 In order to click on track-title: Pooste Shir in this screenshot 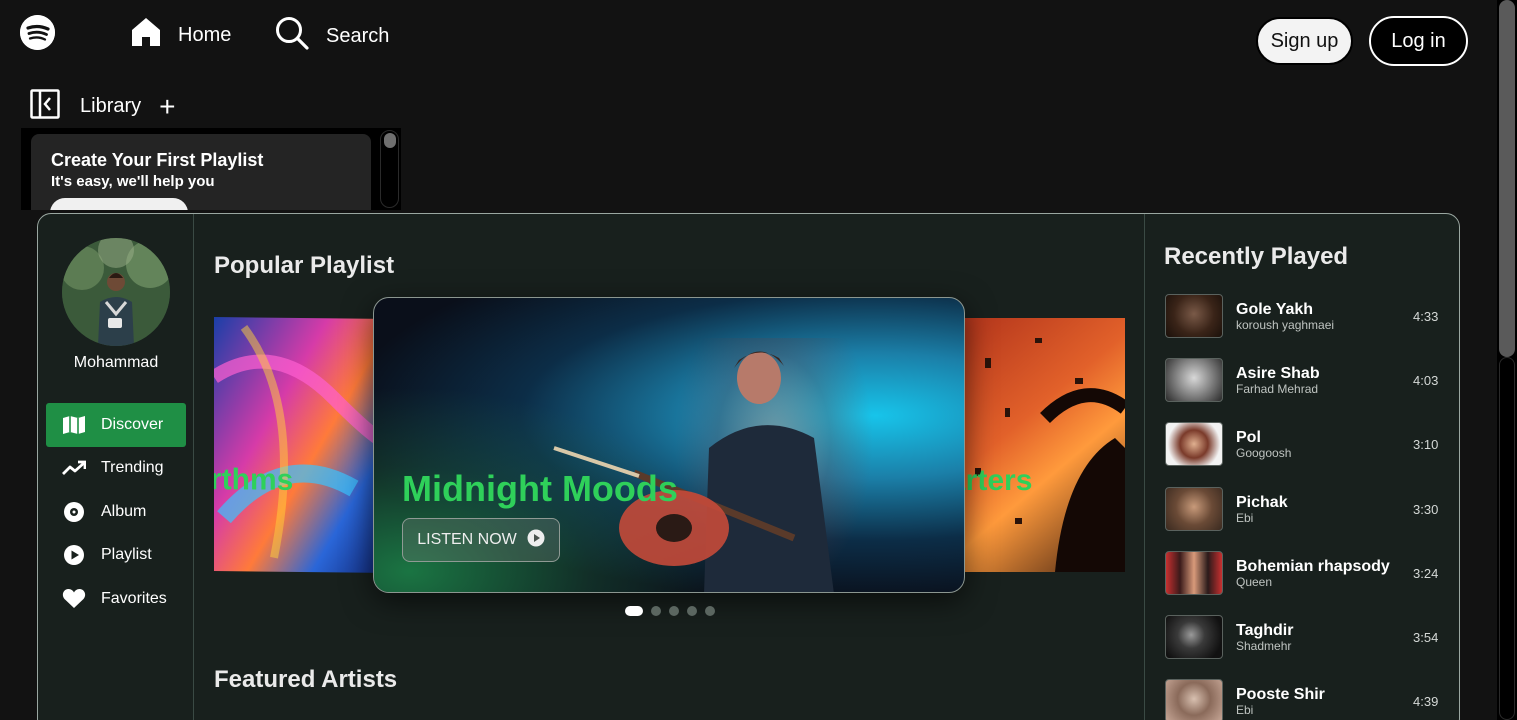, I will do `click(1280, 695)`.